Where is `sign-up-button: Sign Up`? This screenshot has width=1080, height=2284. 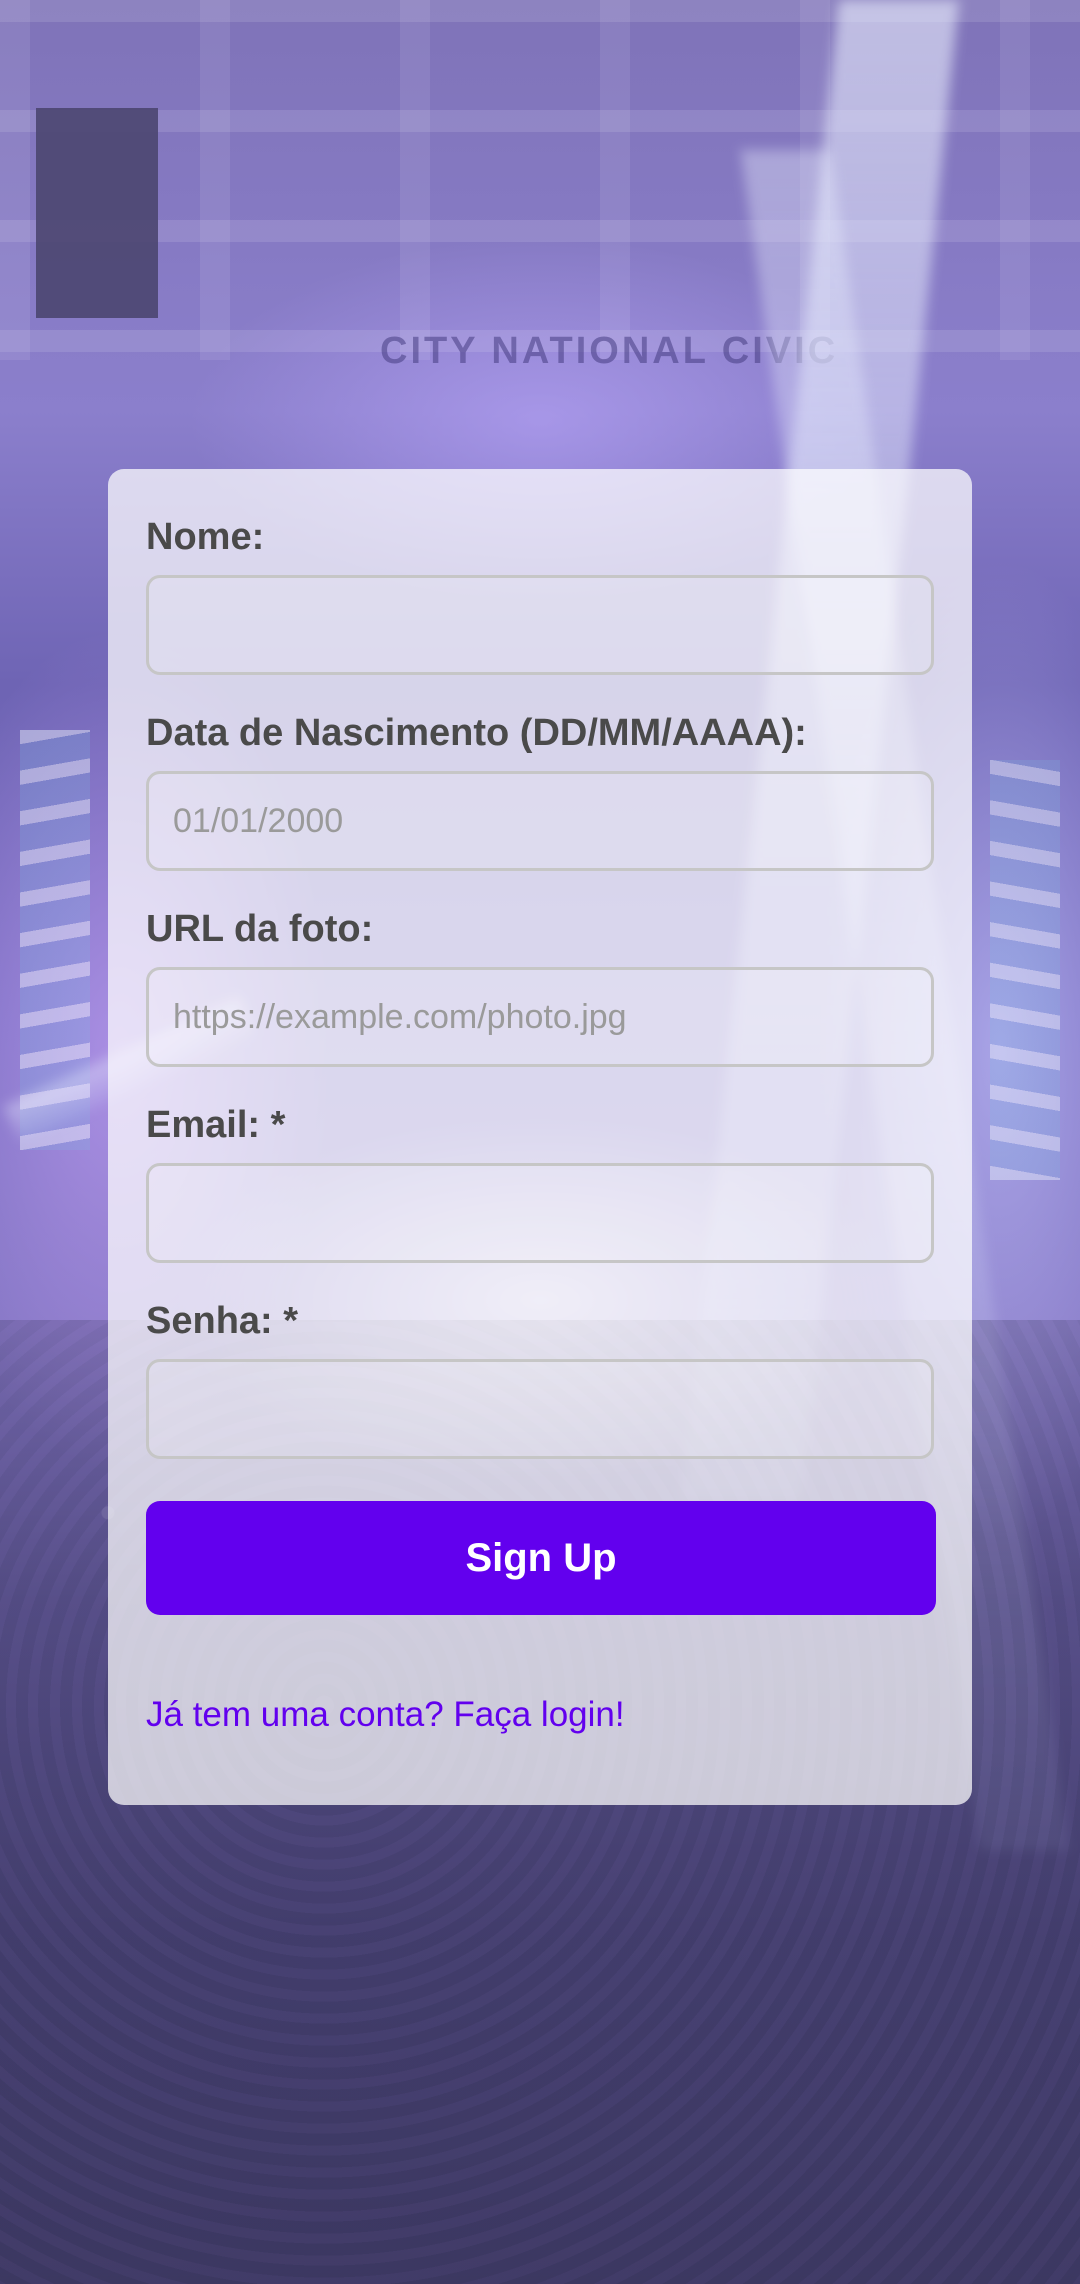
sign-up-button: Sign Up is located at coordinates (541, 1558).